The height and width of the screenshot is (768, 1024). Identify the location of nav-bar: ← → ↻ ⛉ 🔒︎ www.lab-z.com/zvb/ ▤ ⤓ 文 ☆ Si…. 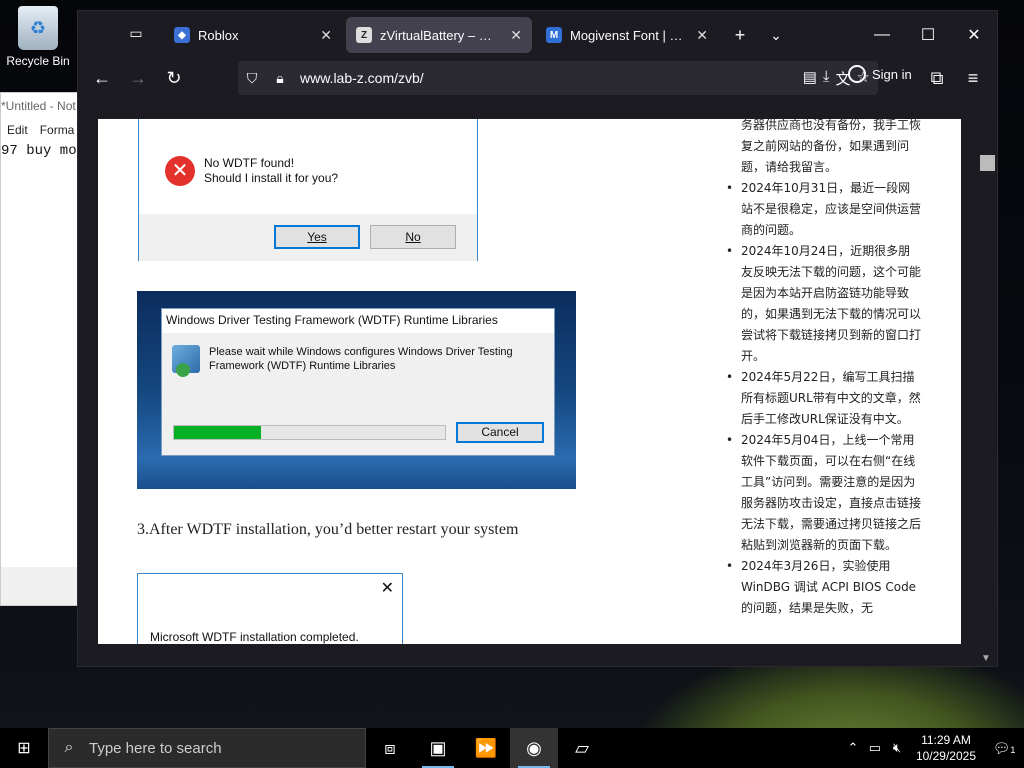
(537, 78).